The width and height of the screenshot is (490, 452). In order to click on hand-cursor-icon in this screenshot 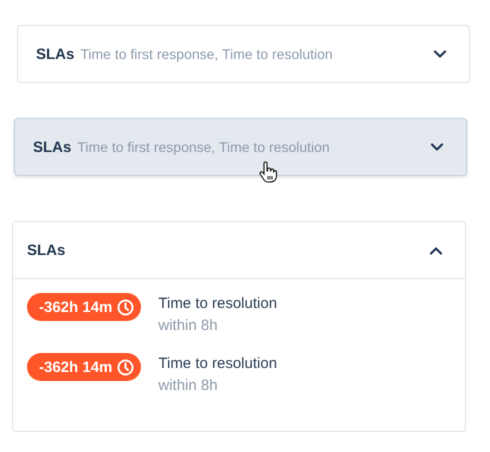, I will do `click(268, 172)`.